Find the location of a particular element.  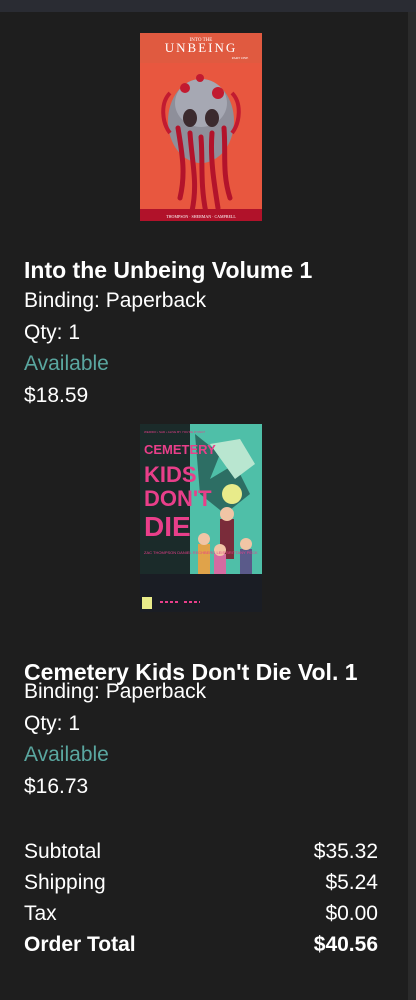

item-title: Into the Unbeing Volume 1 is located at coordinates (168, 270).